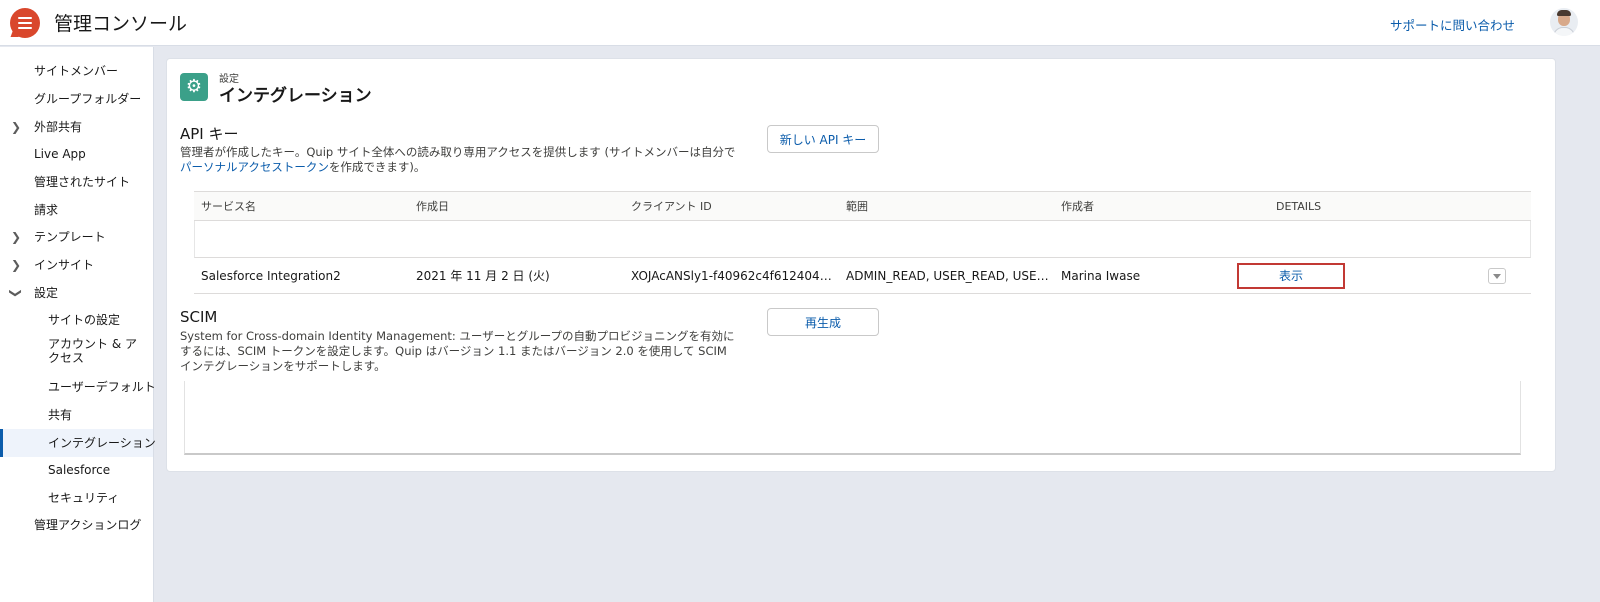 This screenshot has height=602, width=1600. What do you see at coordinates (295, 96) in the screenshot?
I see `page-title: インテグレーション` at bounding box center [295, 96].